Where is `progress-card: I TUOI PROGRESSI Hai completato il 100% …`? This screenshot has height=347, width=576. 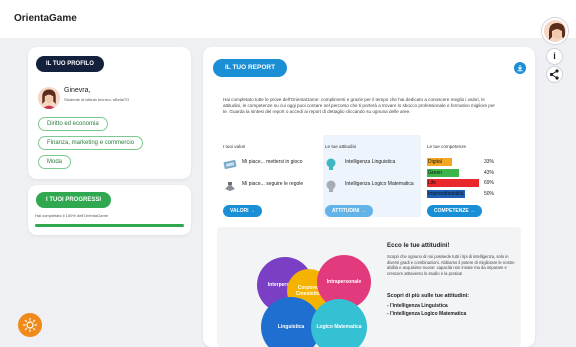 progress-card: I TUOI PROGRESSI Hai completato il 100% … is located at coordinates (109, 210).